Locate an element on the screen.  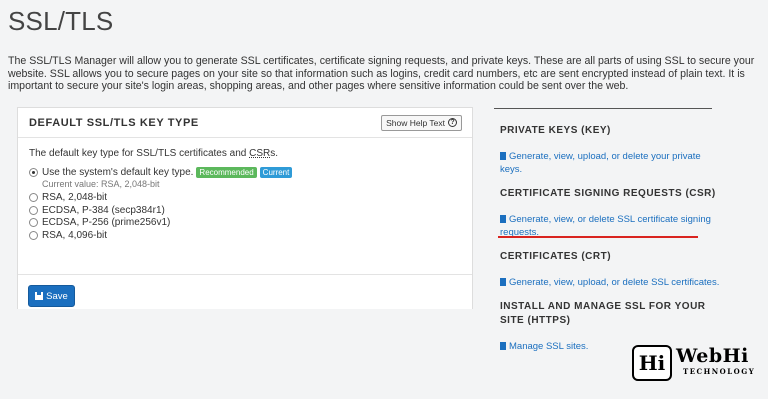
option-label: RSA, 2,048-bit is located at coordinates (75, 198).